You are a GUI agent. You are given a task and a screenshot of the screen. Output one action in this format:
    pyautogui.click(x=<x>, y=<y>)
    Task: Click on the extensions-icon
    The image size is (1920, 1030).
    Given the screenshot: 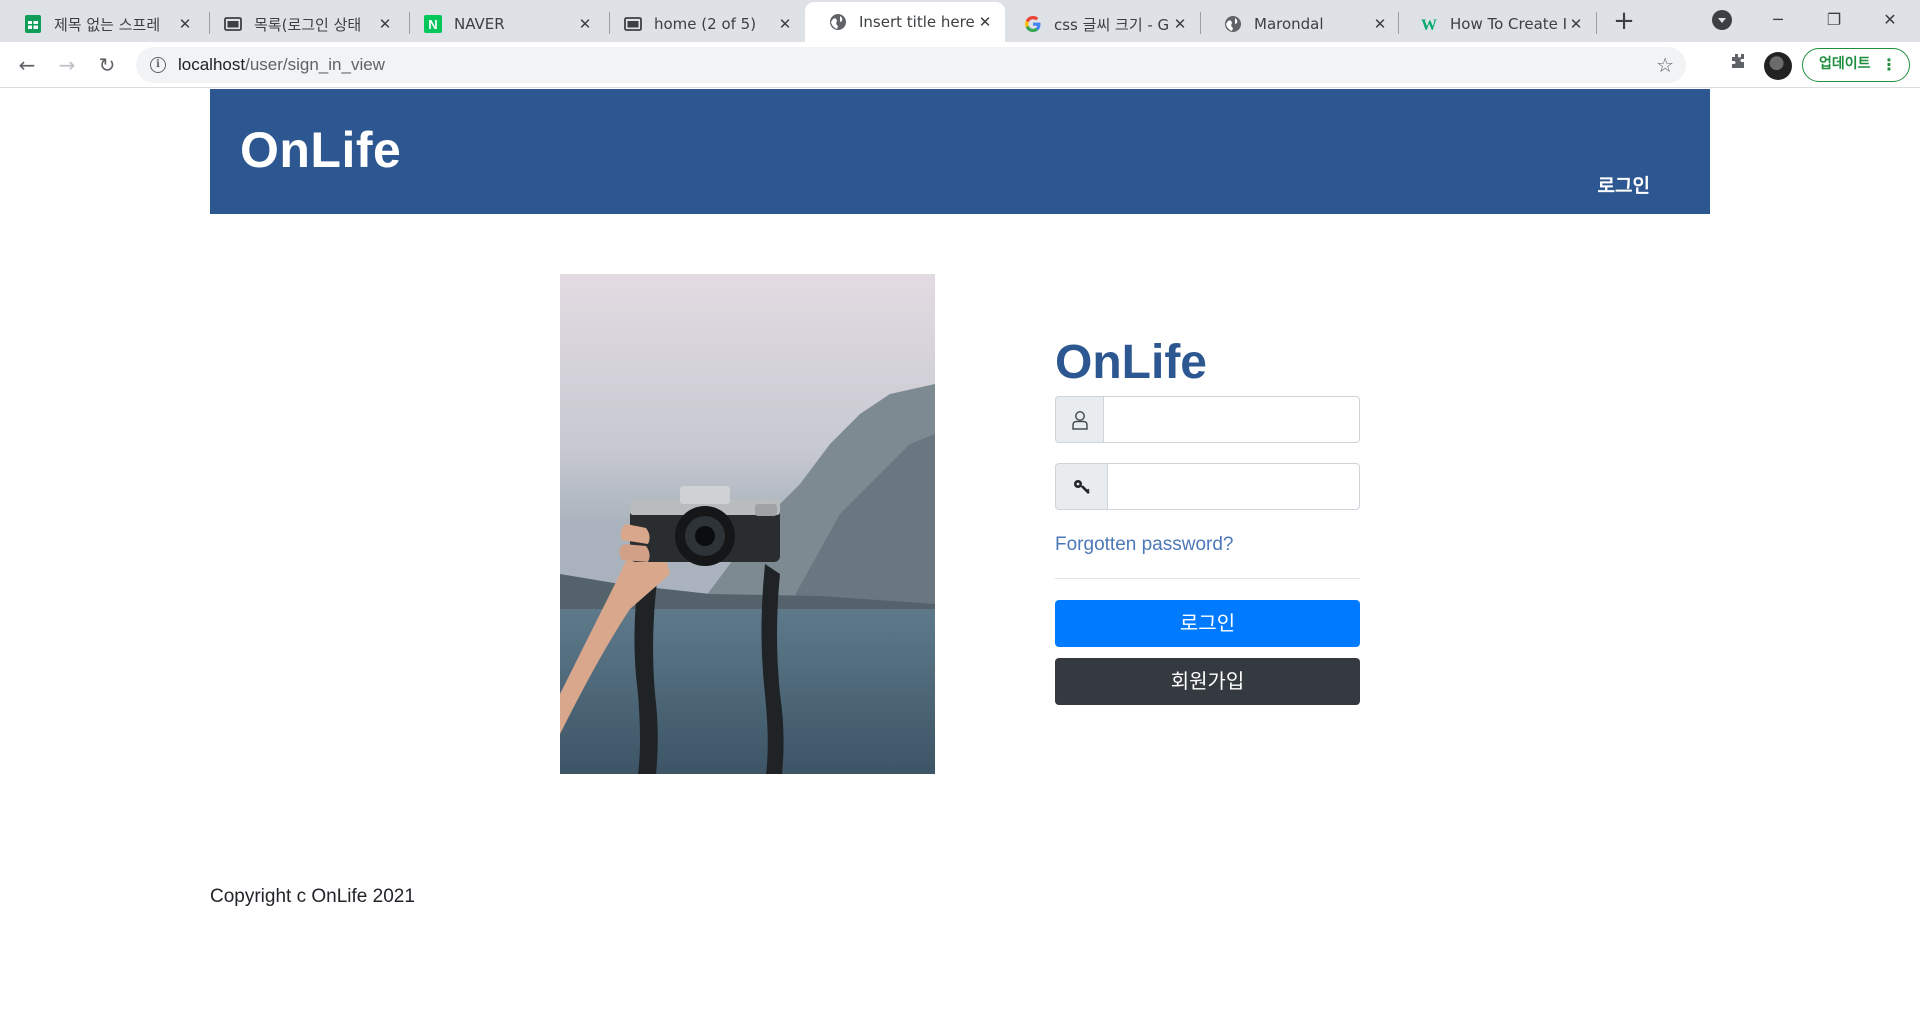 What is the action you would take?
    pyautogui.click(x=1738, y=64)
    